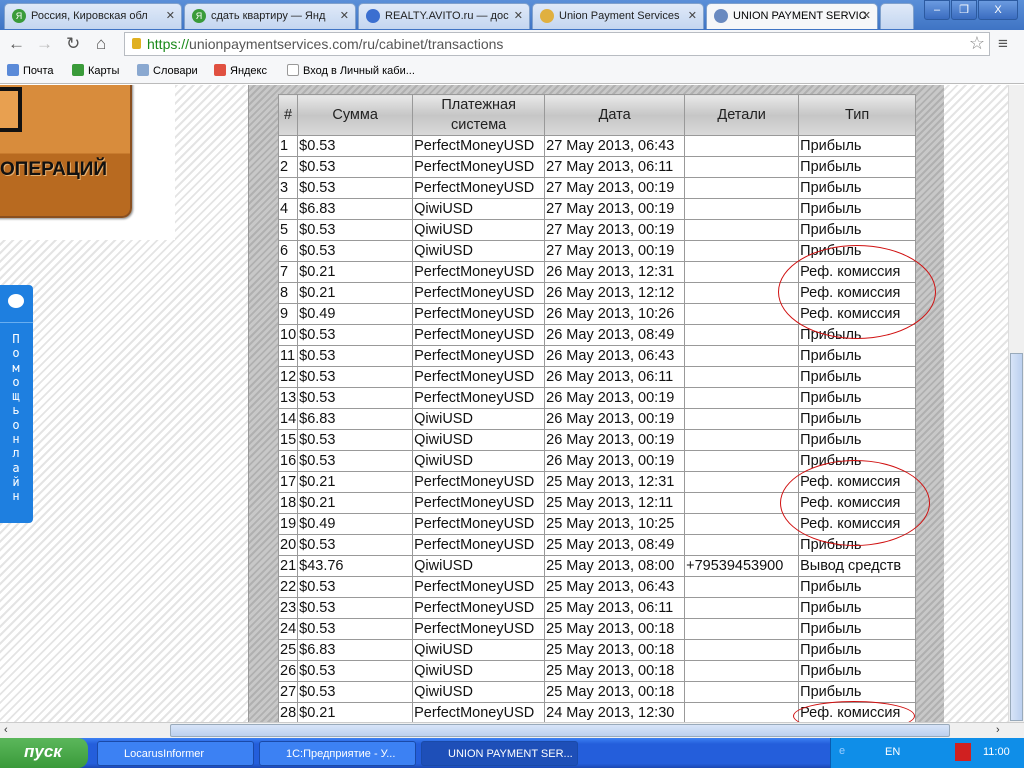 The height and width of the screenshot is (768, 1024). I want to click on tab-ups: Union Payment Services ✕, so click(618, 16).